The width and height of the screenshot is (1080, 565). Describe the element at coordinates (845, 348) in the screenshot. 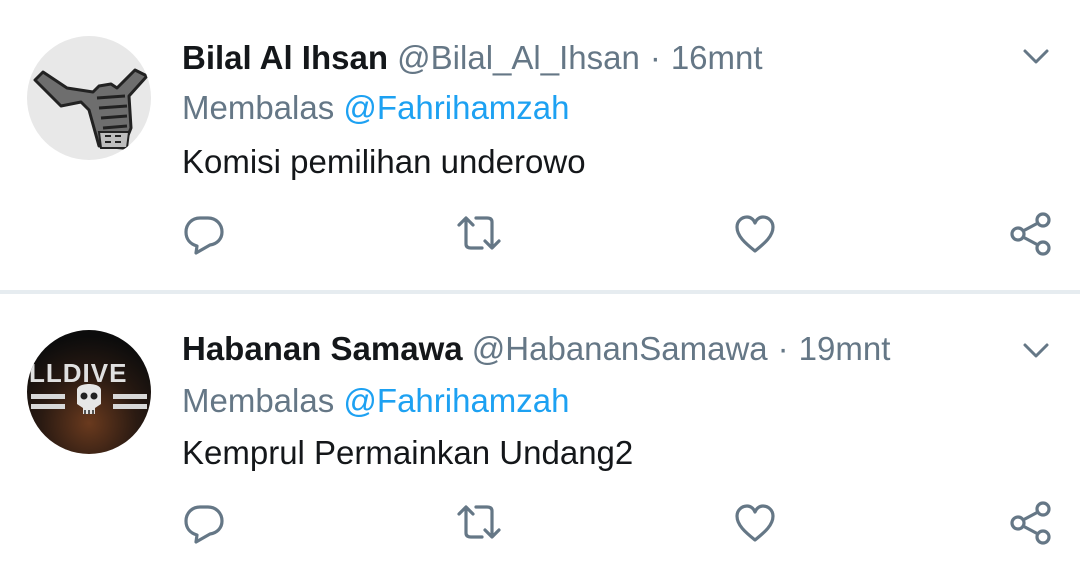

I see `timestamp: 19mnt` at that location.